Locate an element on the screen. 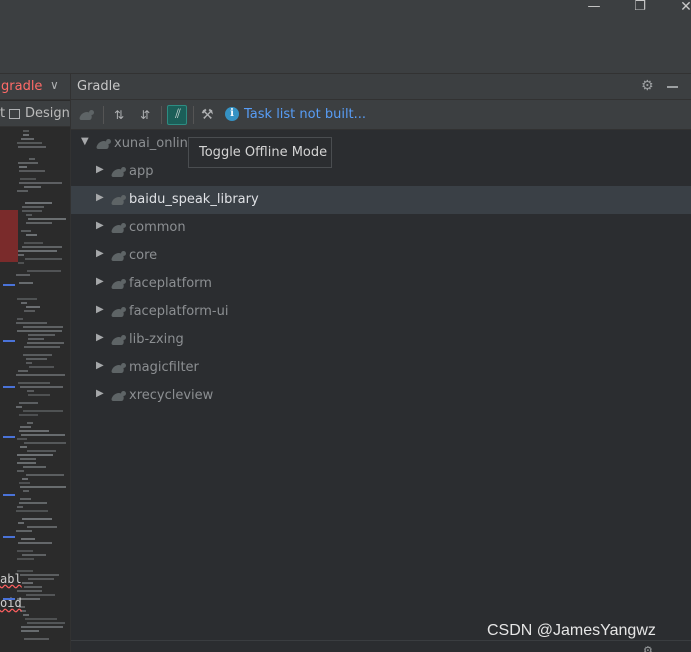 The image size is (691, 652). close-icon: ✕ is located at coordinates (682, 10).